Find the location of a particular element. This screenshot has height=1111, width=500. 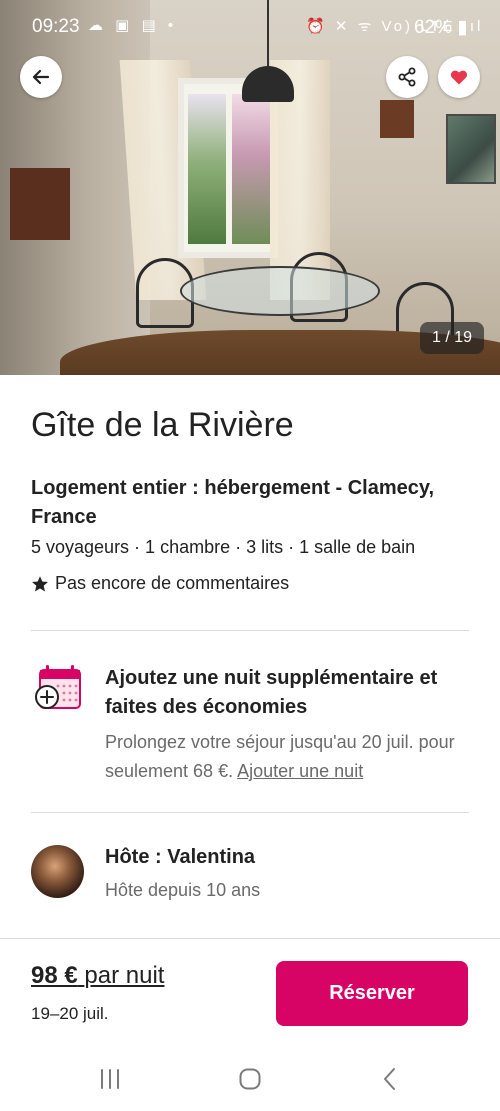

back-button is located at coordinates (41, 77).